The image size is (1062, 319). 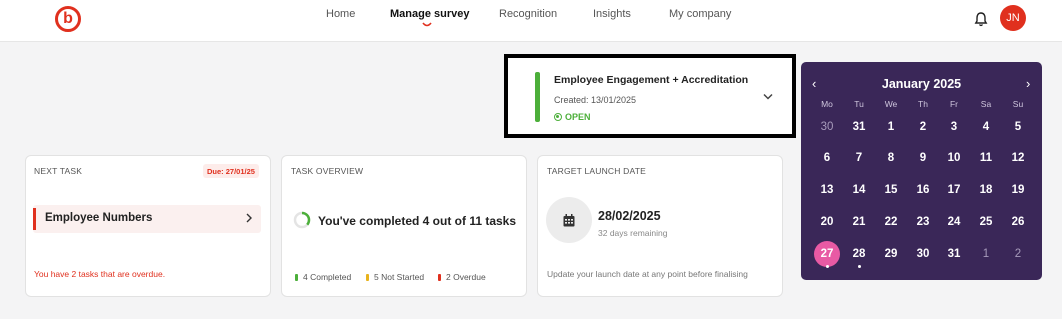 What do you see at coordinates (249, 218) in the screenshot?
I see `chevron-right-icon` at bounding box center [249, 218].